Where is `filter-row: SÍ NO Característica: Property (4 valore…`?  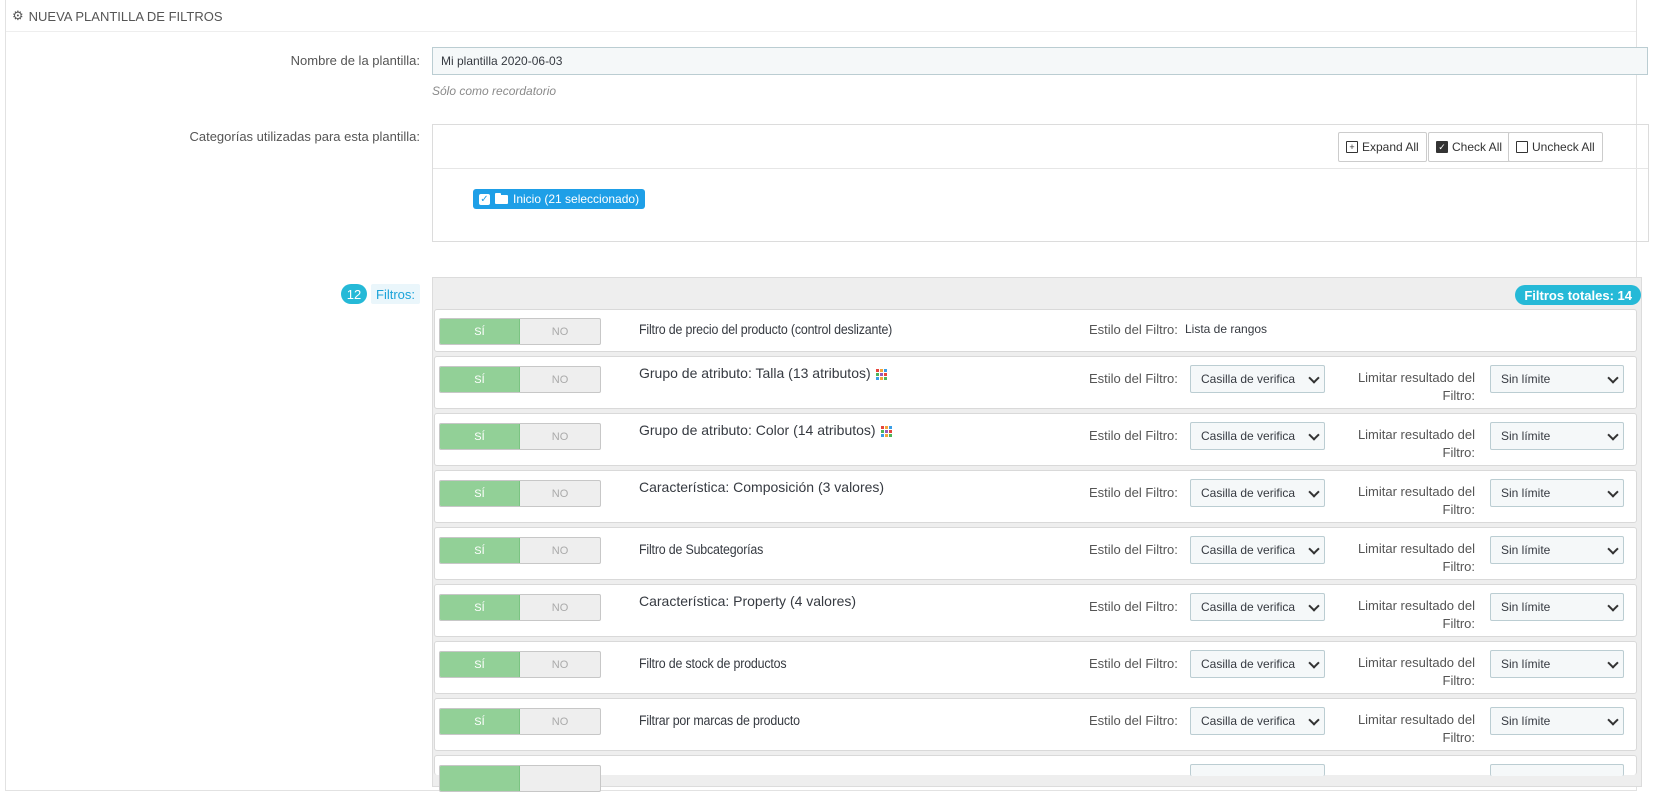 filter-row: SÍ NO Característica: Property (4 valore… is located at coordinates (1035, 610).